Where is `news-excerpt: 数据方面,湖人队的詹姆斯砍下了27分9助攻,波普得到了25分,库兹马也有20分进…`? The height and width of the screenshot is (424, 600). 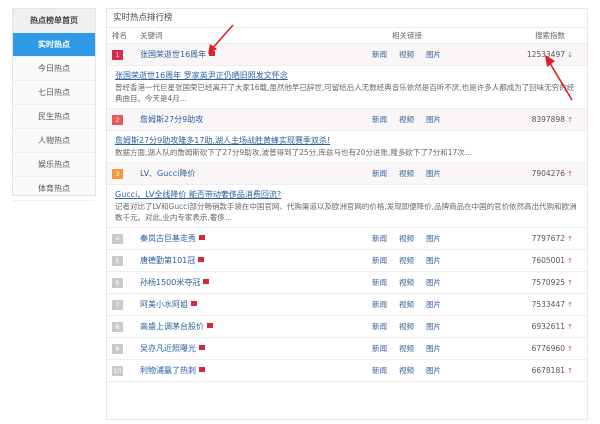
news-excerpt: 数据方面,湖人队的詹姆斯砍下了27分9助攻,波普得到了25分,库兹马也有20分进… is located at coordinates (293, 152).